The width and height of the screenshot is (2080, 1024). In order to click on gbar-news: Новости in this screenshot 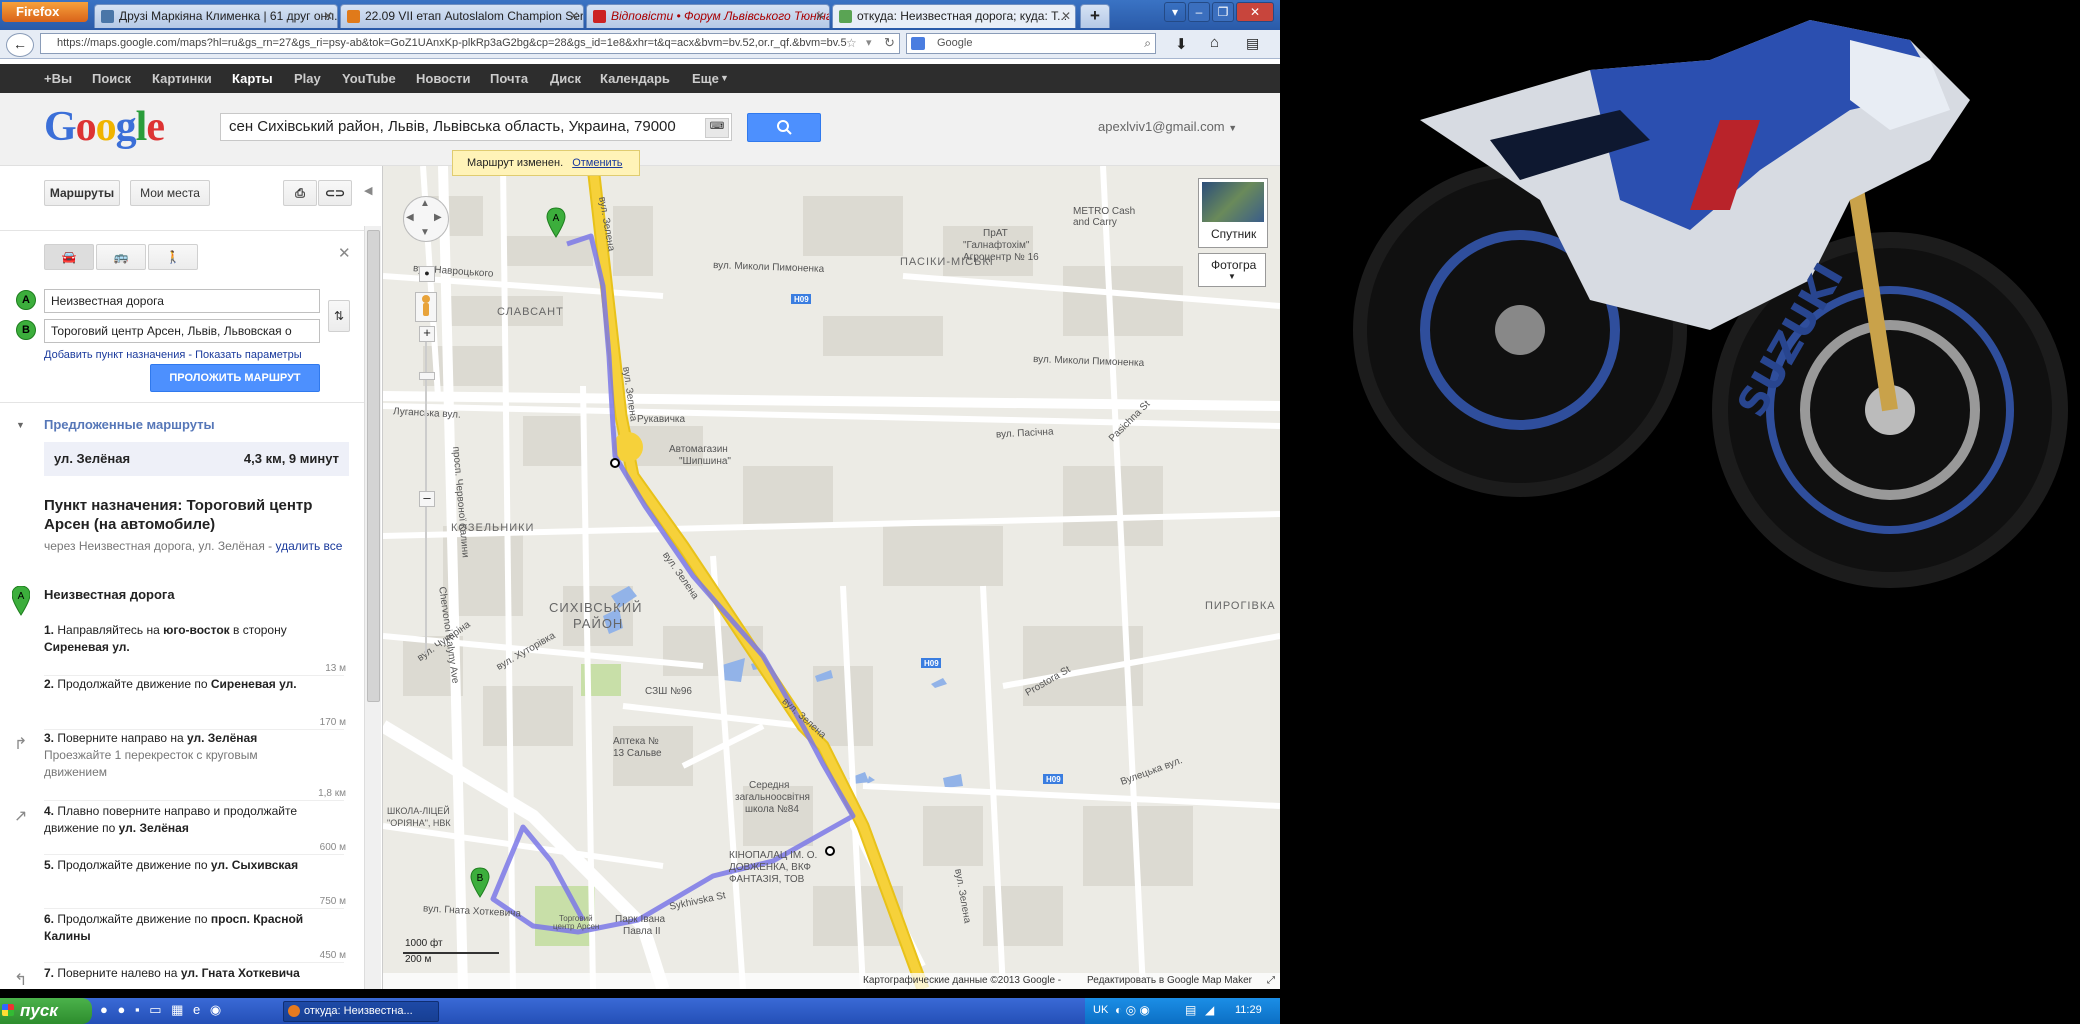, I will do `click(443, 78)`.